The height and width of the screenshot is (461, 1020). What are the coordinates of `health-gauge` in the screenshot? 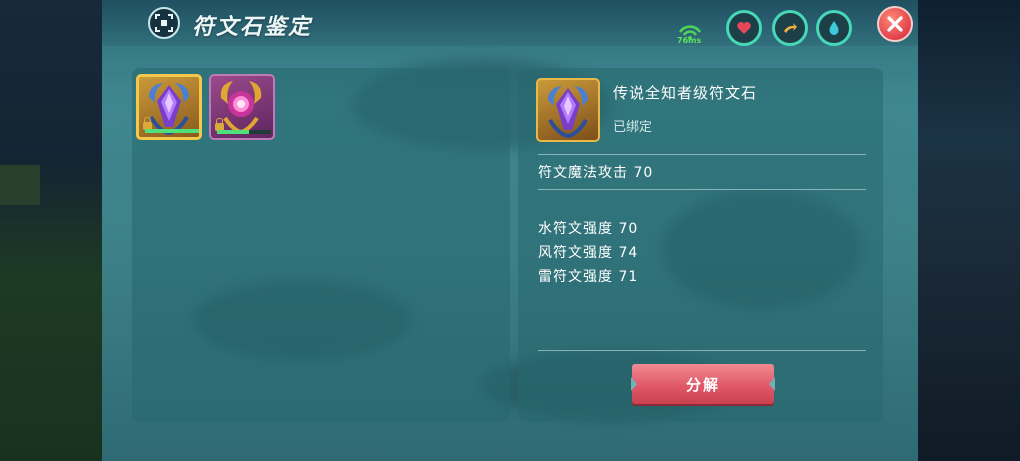 It's located at (744, 28).